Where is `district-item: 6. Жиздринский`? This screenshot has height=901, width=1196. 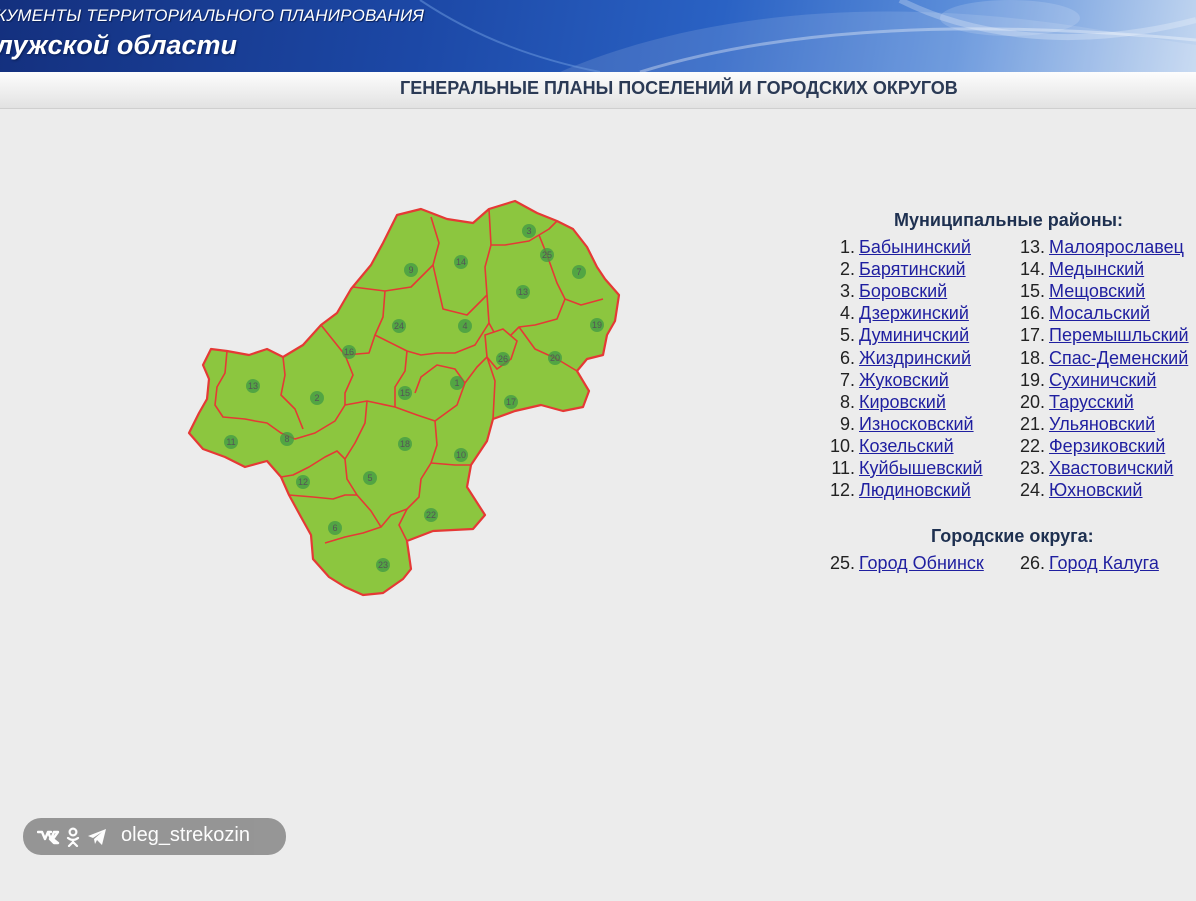 district-item: 6. Жиздринский is located at coordinates (896, 358).